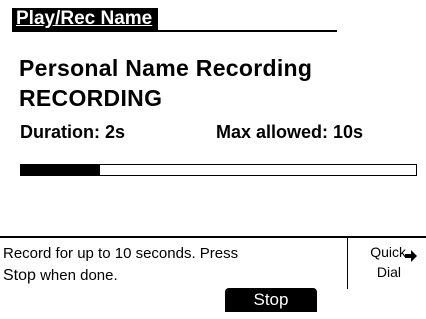 This screenshot has height=319, width=426. I want to click on message-stop-word: Stop, so click(19, 275).